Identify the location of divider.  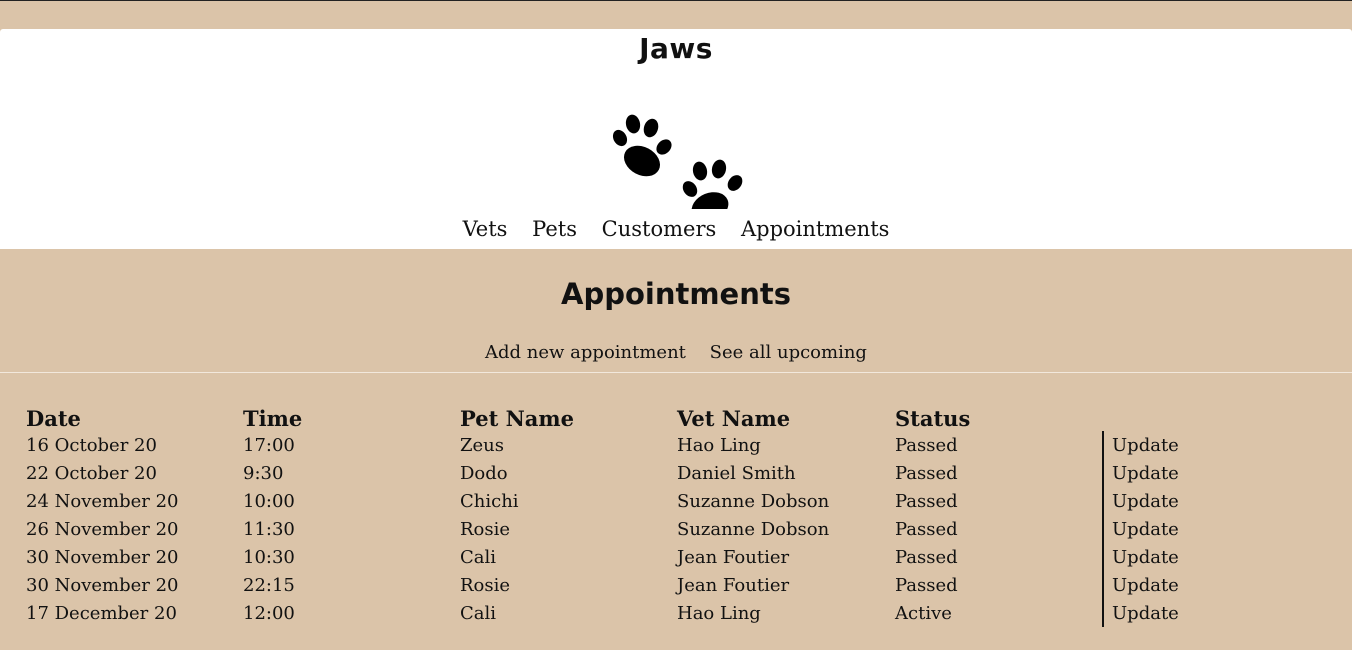
(676, 372).